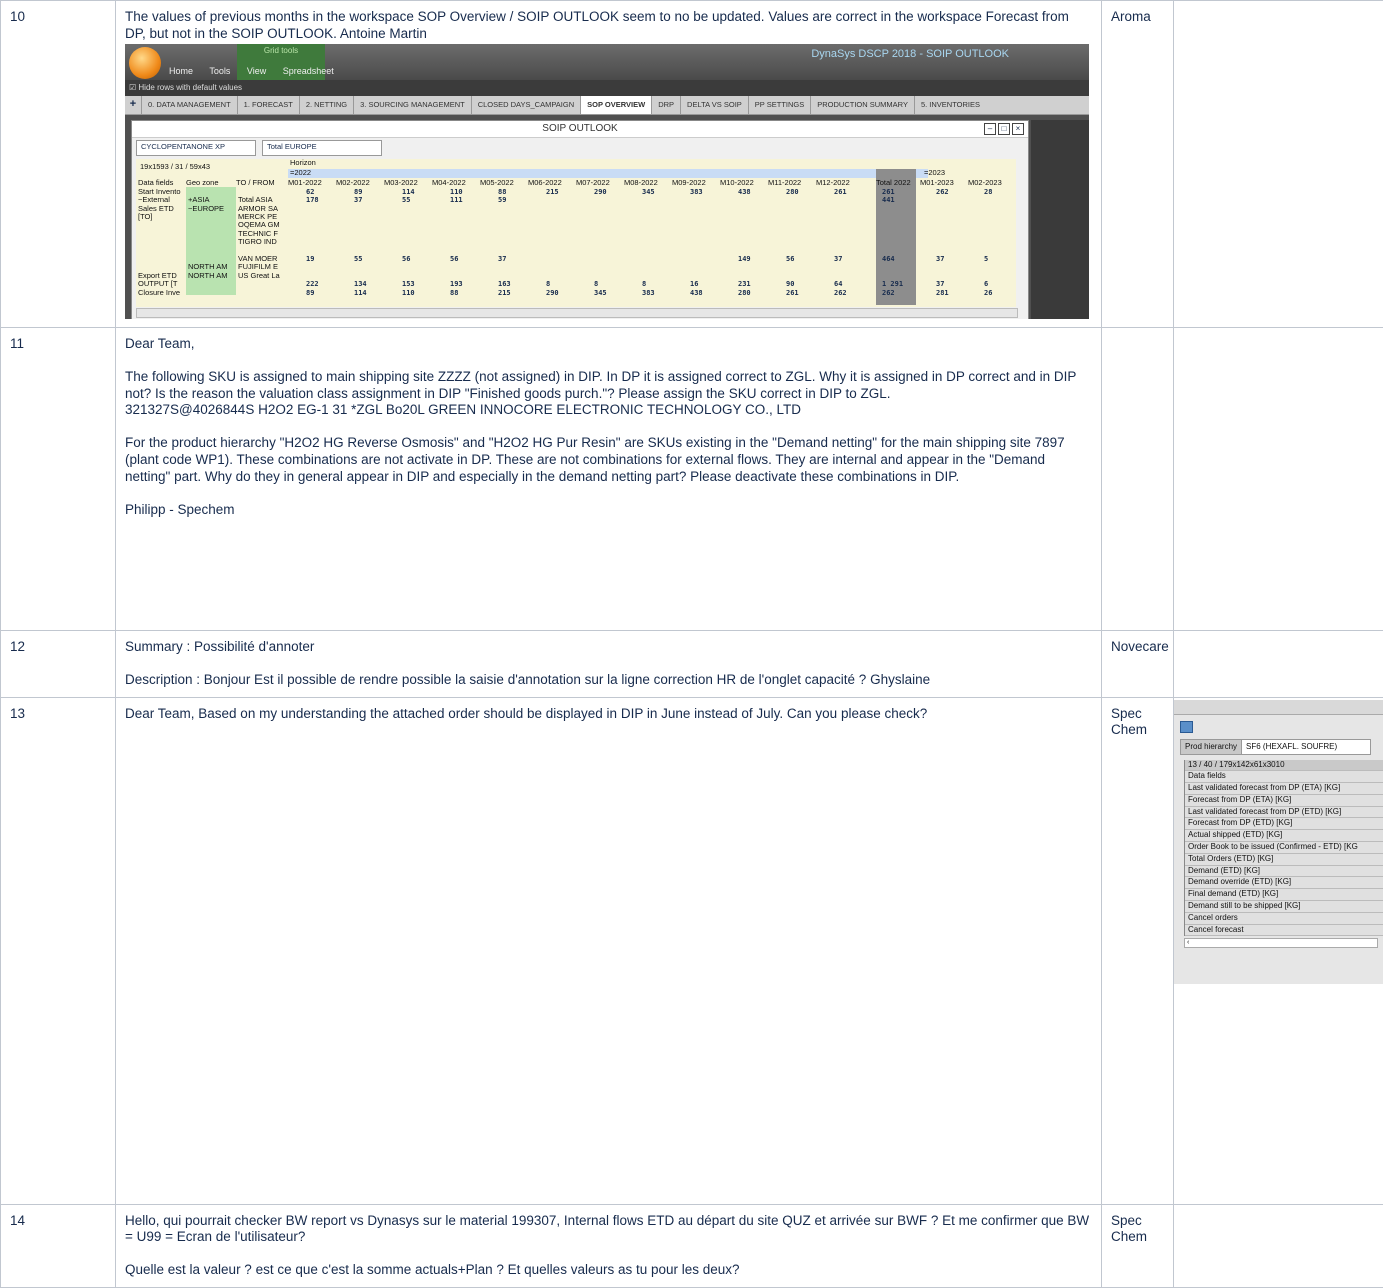  Describe the element at coordinates (608, 173) in the screenshot. I see `horizon-header` at that location.